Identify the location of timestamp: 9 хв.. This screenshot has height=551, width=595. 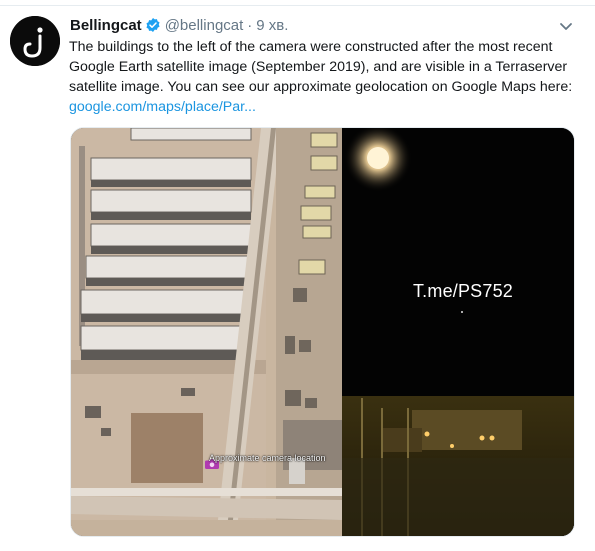
(272, 25).